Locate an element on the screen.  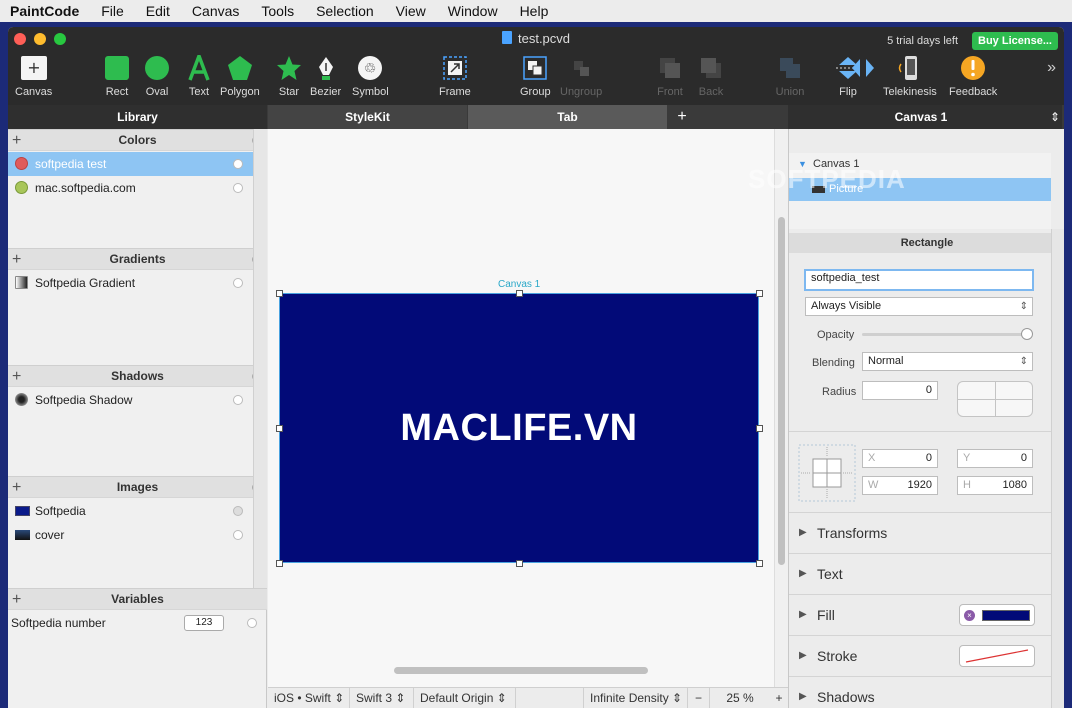
canvas-vertical-scrollbar is located at coordinates (781, 409).